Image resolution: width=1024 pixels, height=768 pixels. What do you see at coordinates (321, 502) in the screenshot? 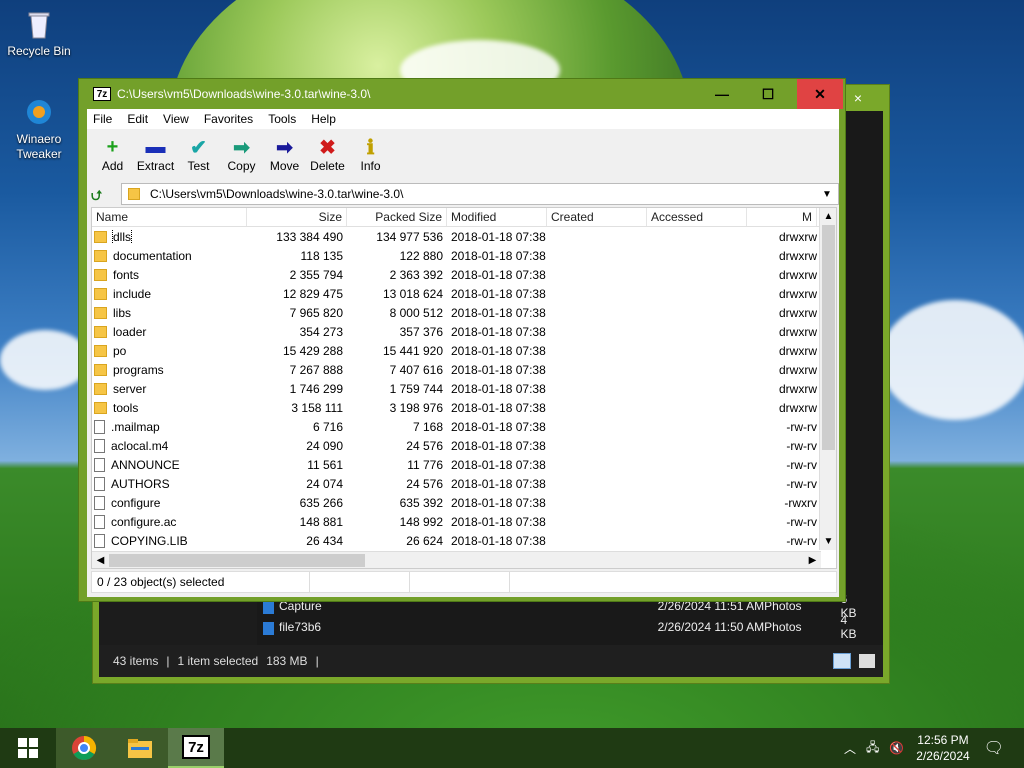
I see `cell-size: 635 266` at bounding box center [321, 502].